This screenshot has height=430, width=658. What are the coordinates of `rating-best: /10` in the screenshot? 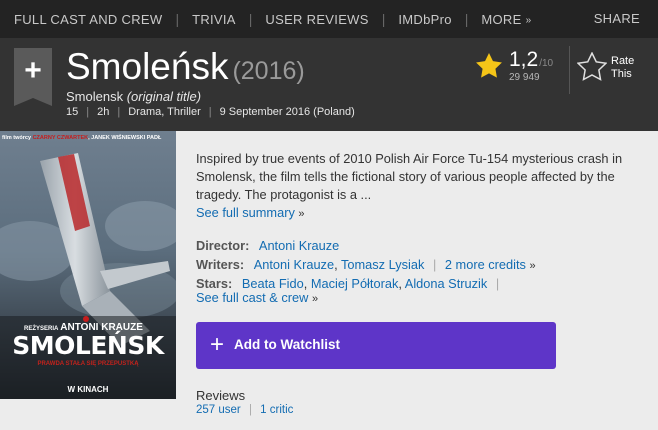 It's located at (546, 63).